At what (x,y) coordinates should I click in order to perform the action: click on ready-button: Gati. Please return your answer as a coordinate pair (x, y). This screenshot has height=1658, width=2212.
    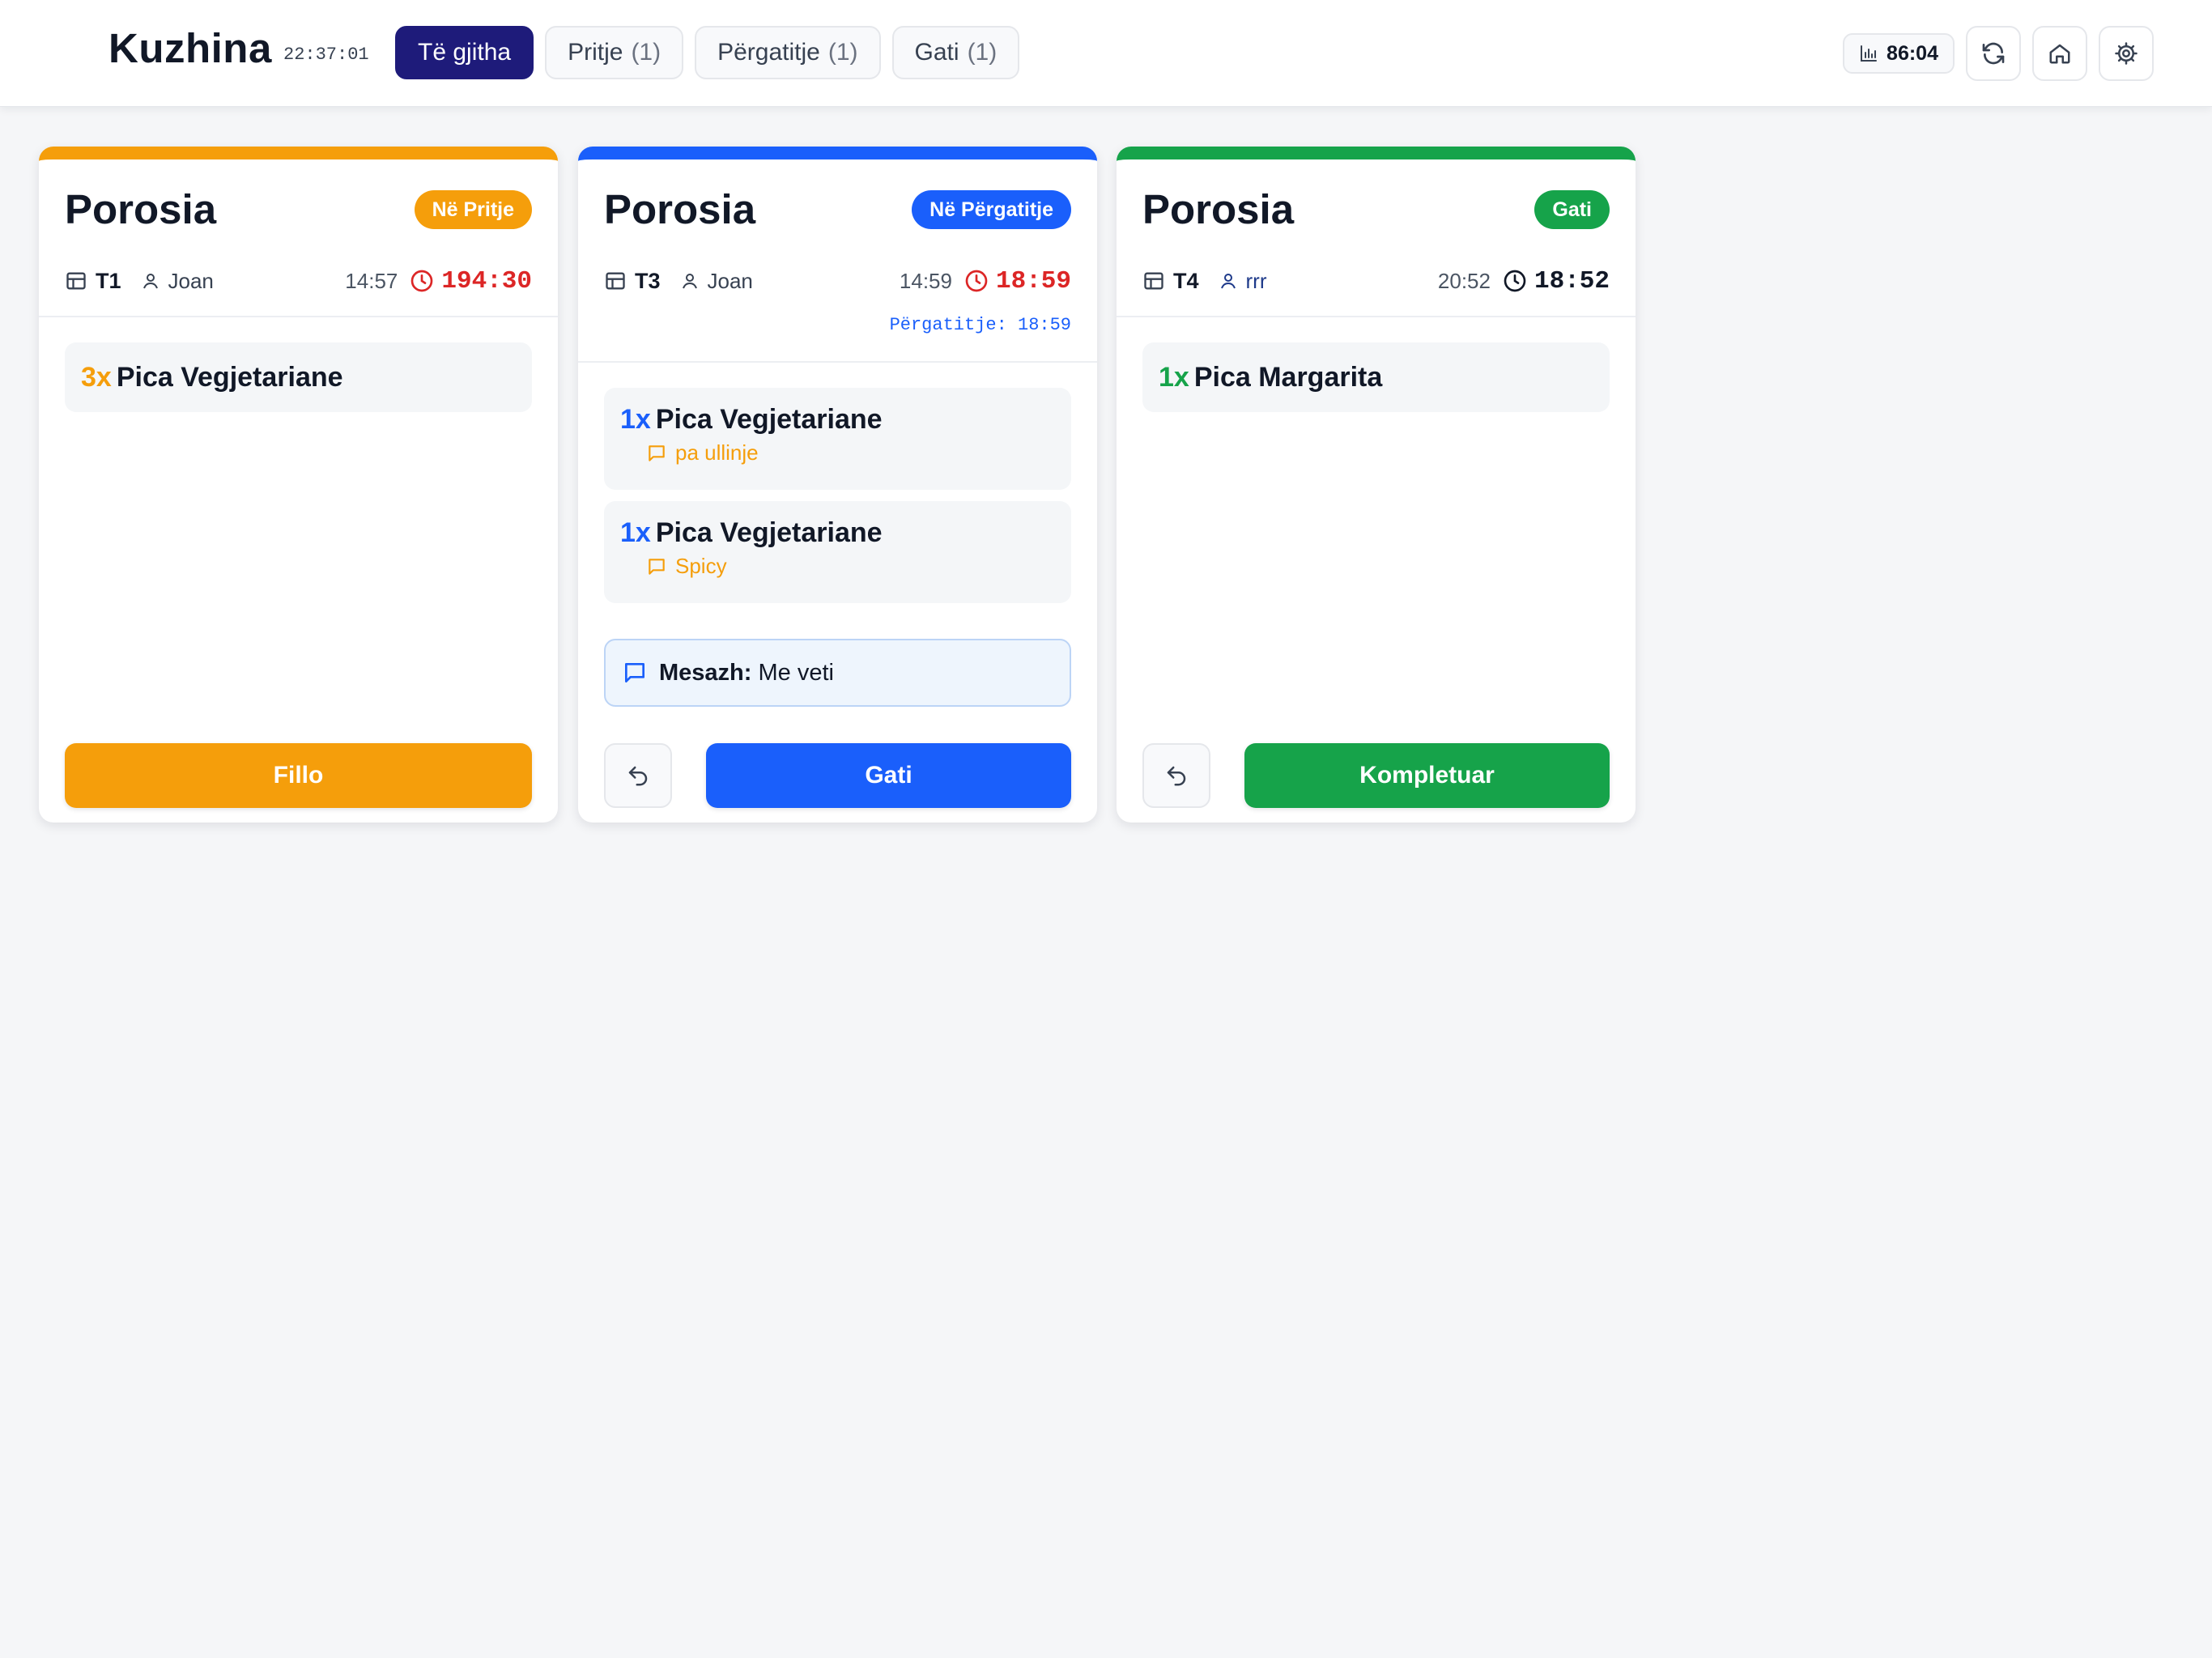
    Looking at the image, I should click on (889, 775).